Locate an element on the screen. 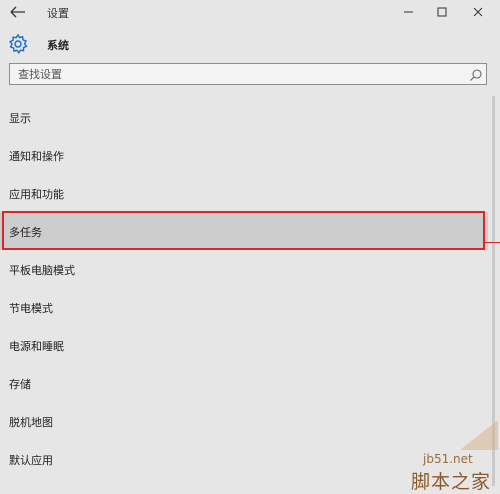 The image size is (500, 494). search-box is located at coordinates (248, 74).